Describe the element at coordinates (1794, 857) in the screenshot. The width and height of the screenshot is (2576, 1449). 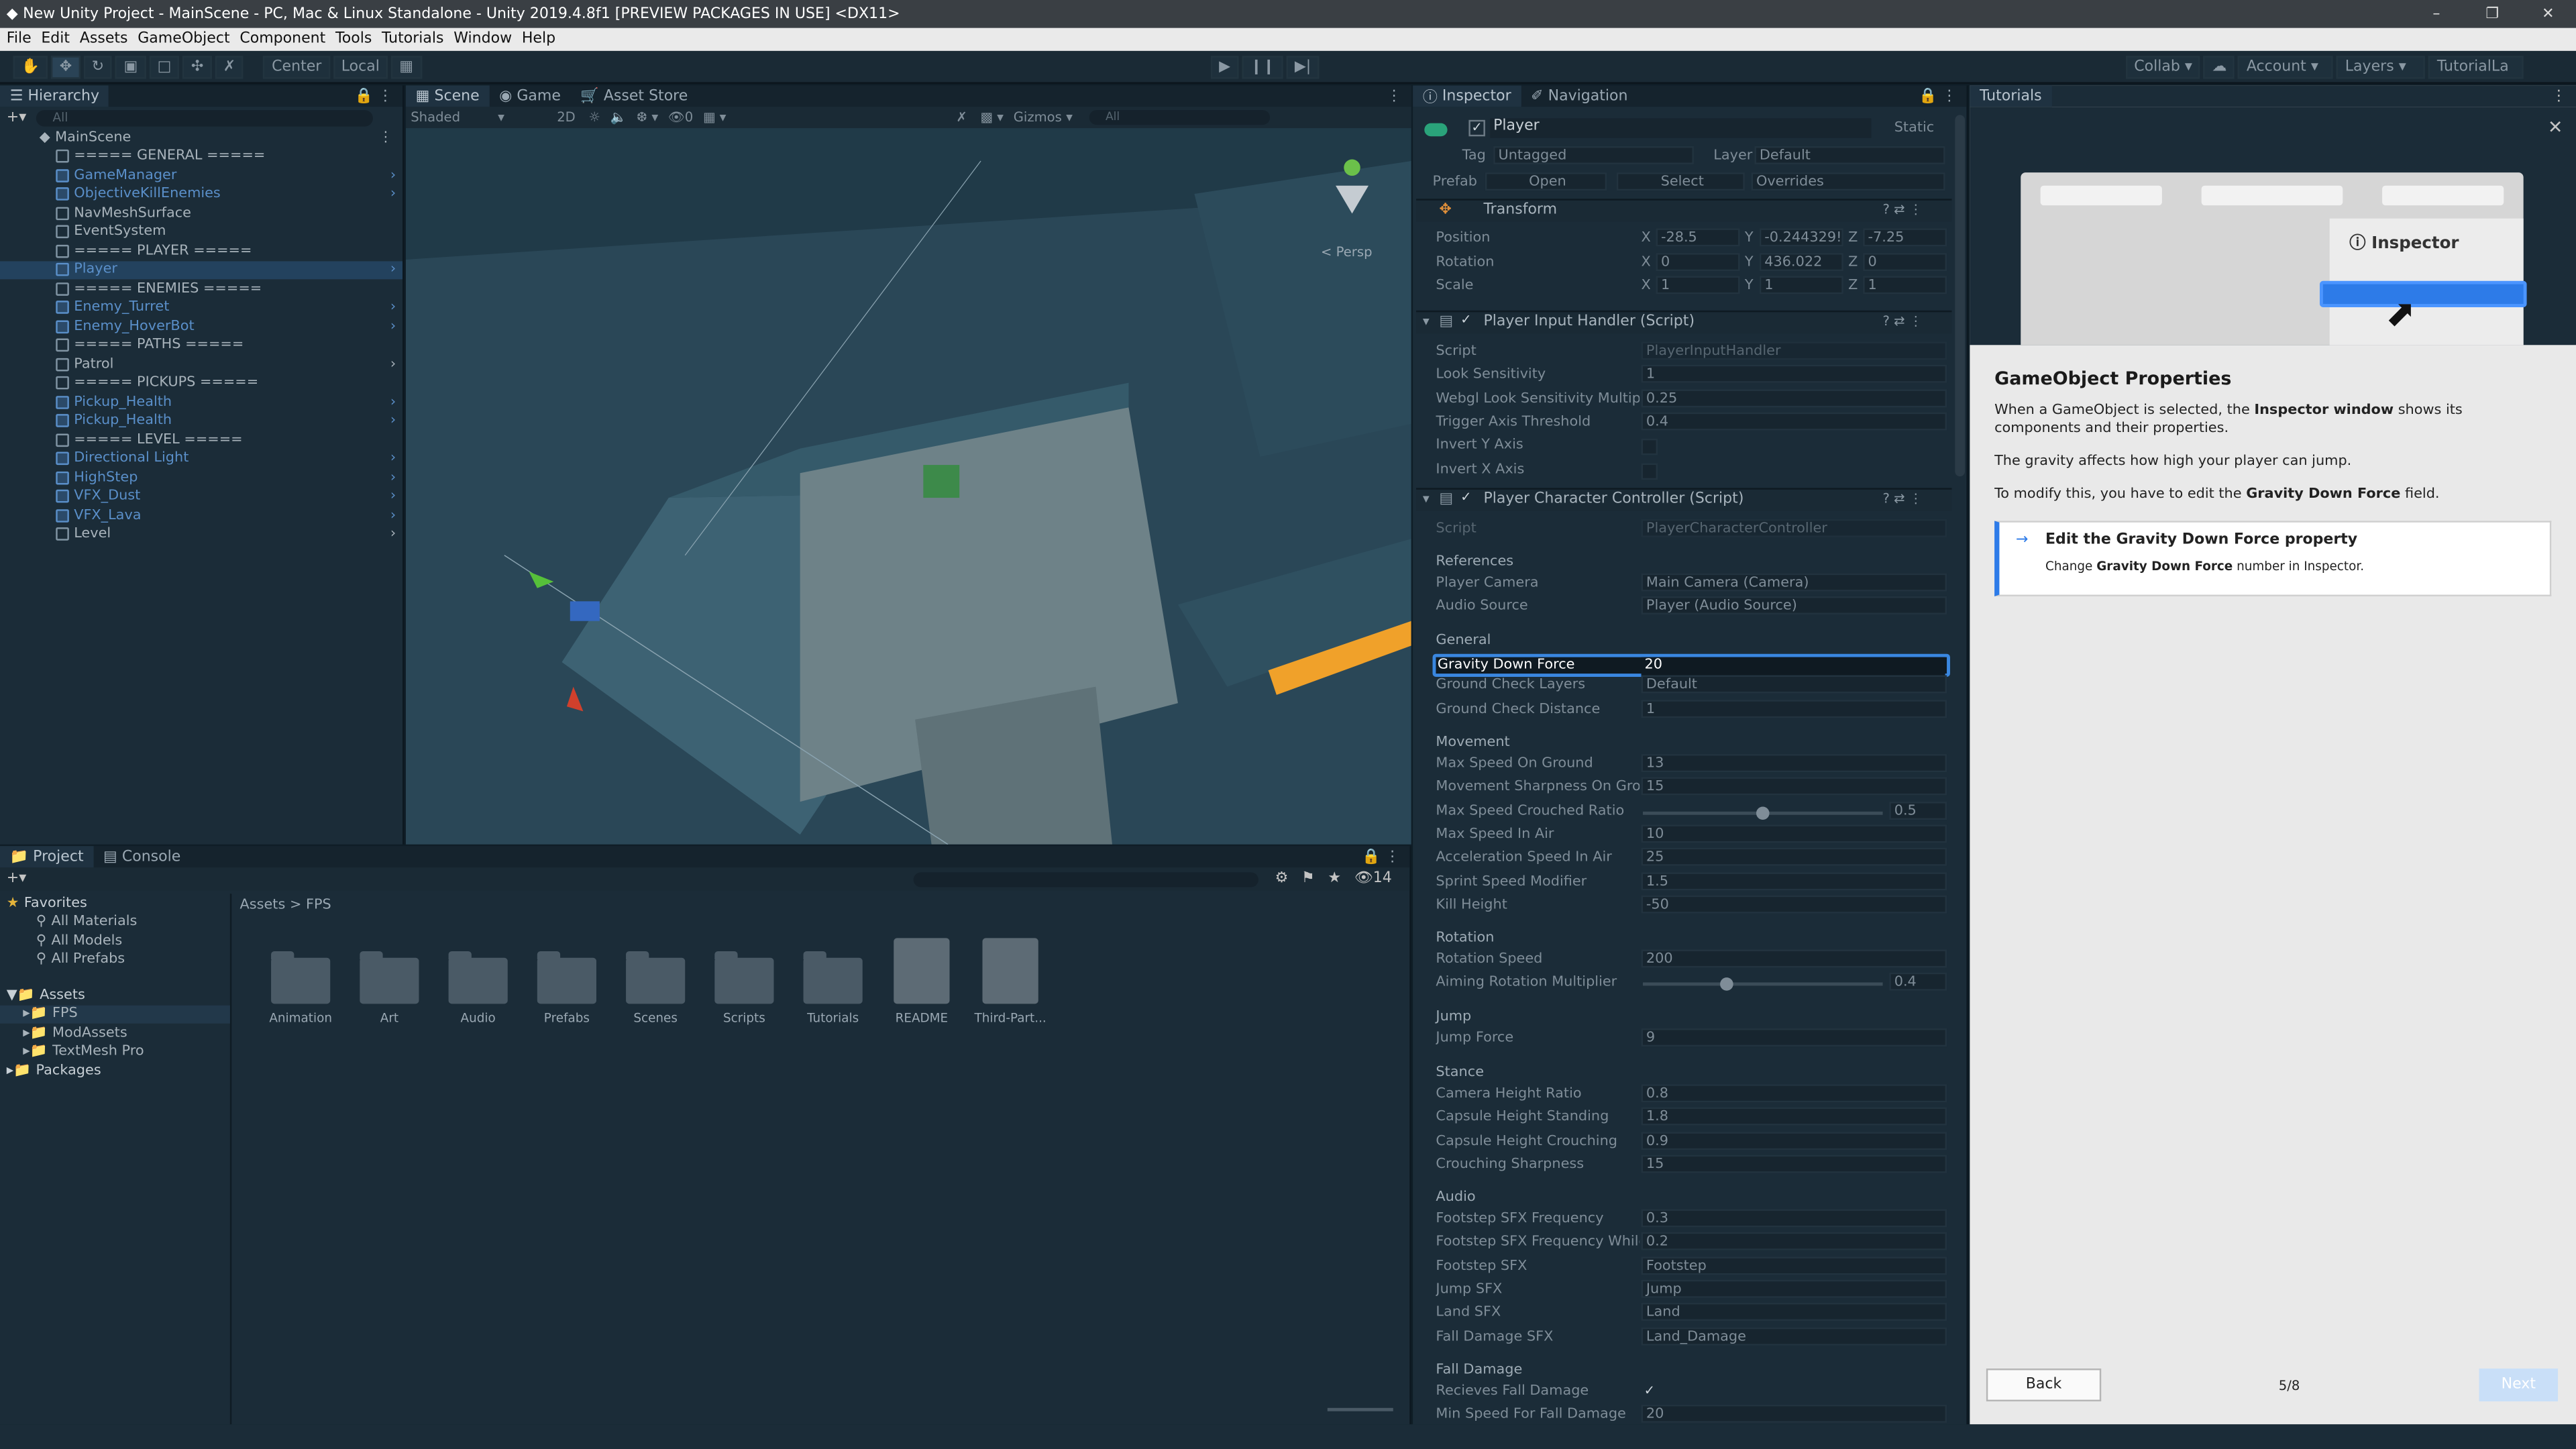
I see `field-value: 25` at that location.